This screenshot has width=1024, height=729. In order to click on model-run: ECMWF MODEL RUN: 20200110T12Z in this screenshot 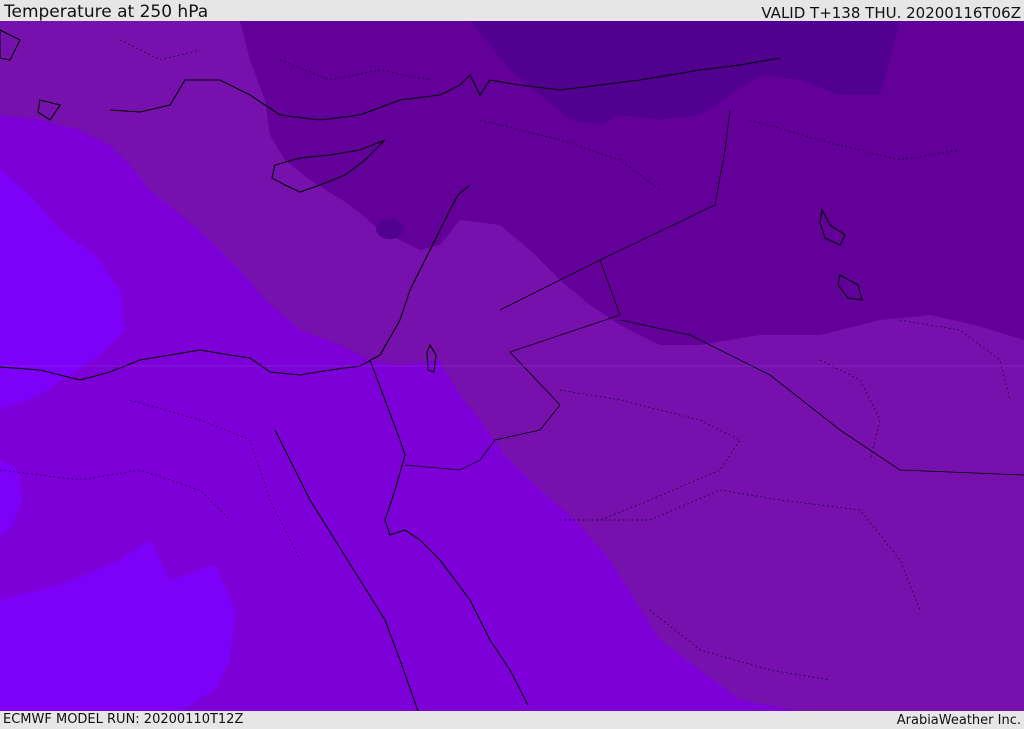, I will do `click(123, 719)`.